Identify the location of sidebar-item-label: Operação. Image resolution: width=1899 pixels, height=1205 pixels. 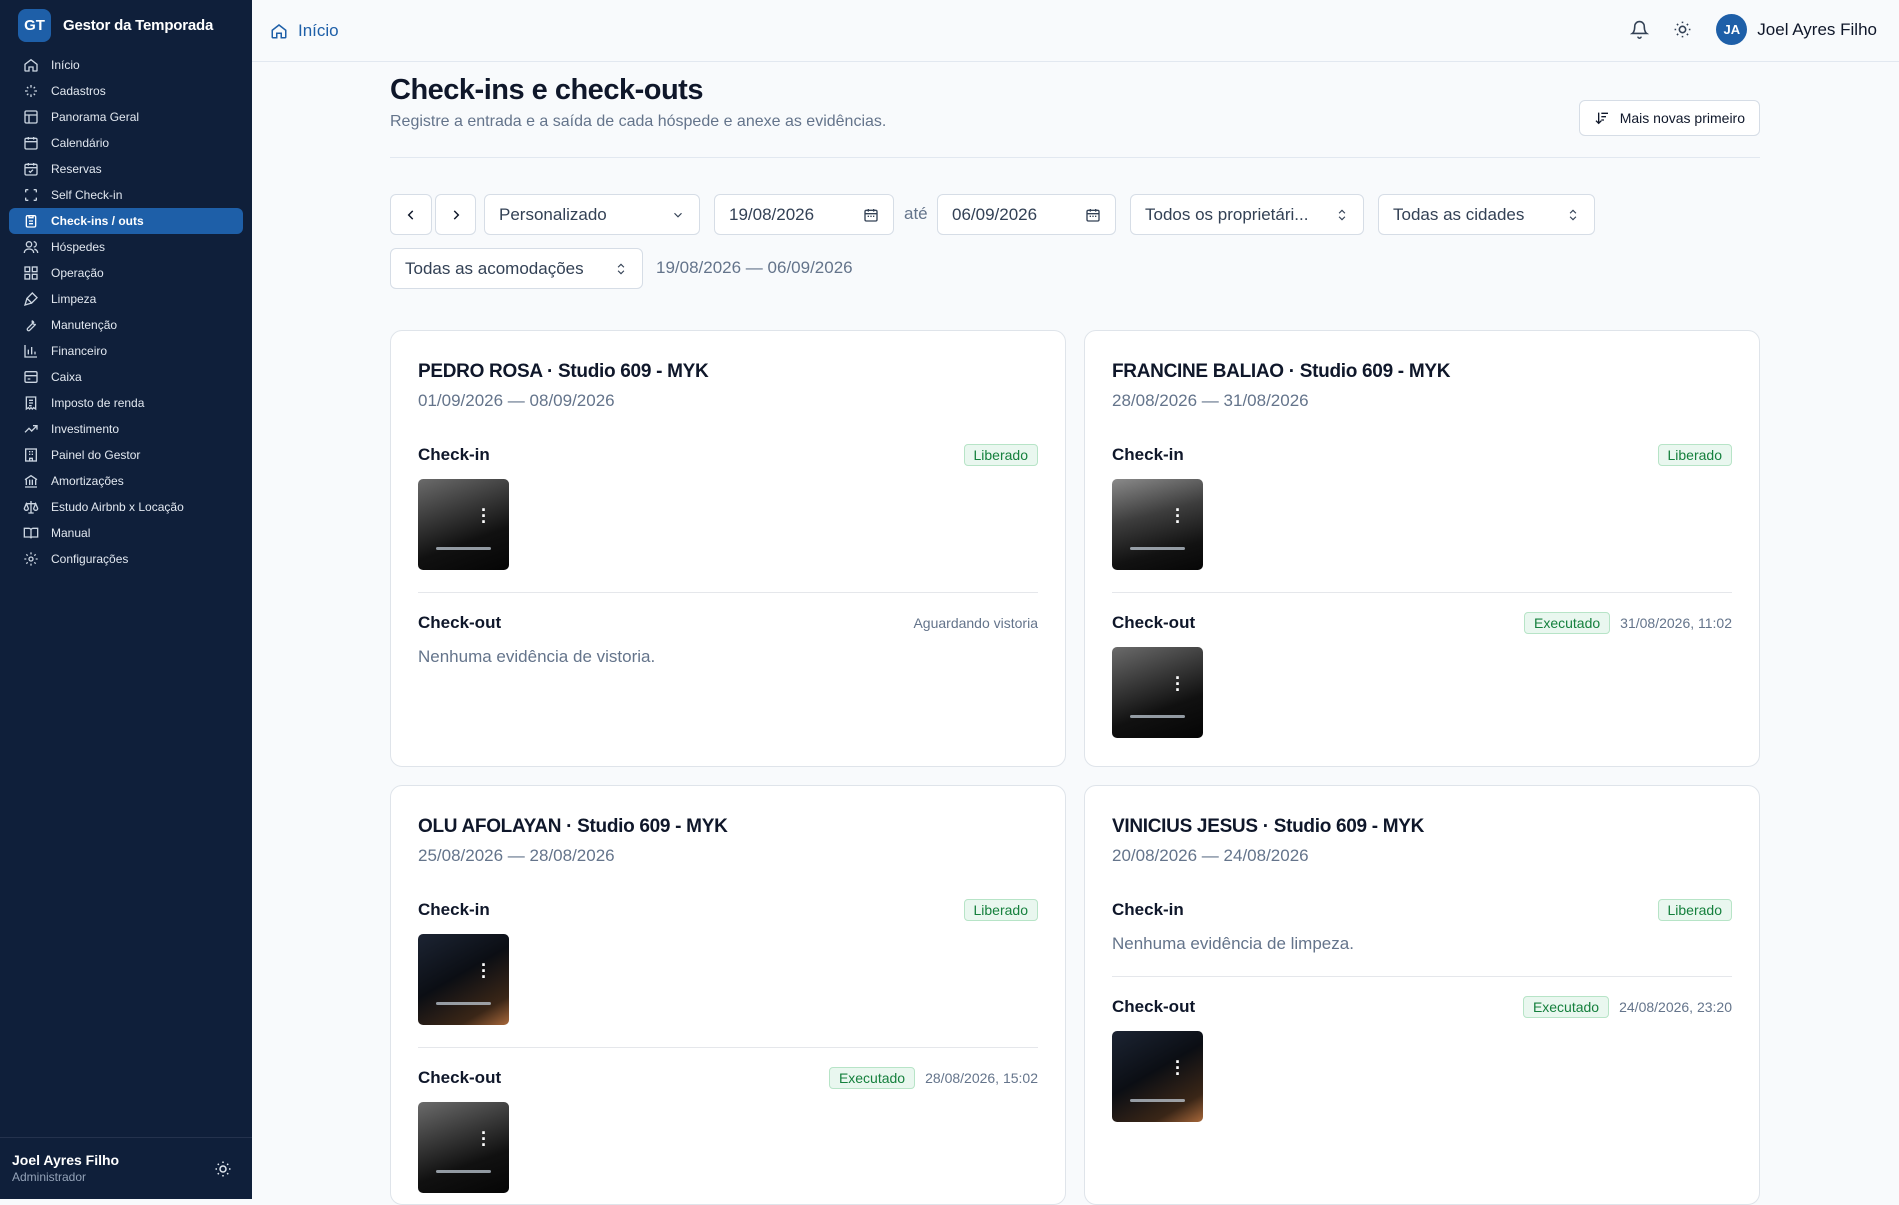
(77, 273).